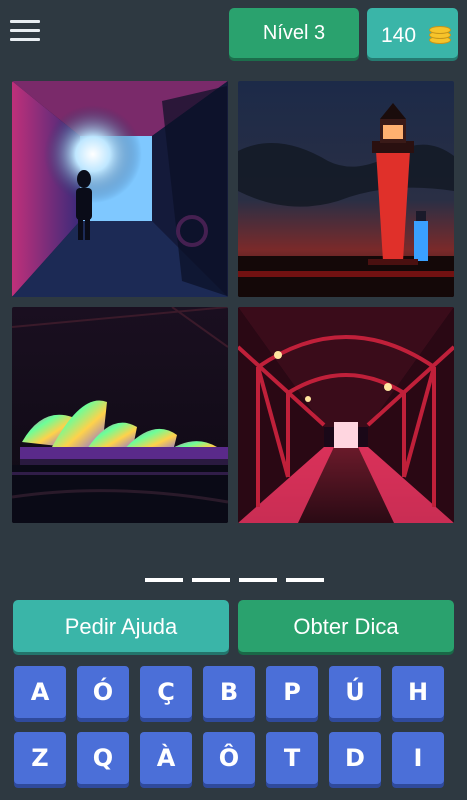  I want to click on photo-lighthouse, so click(346, 189).